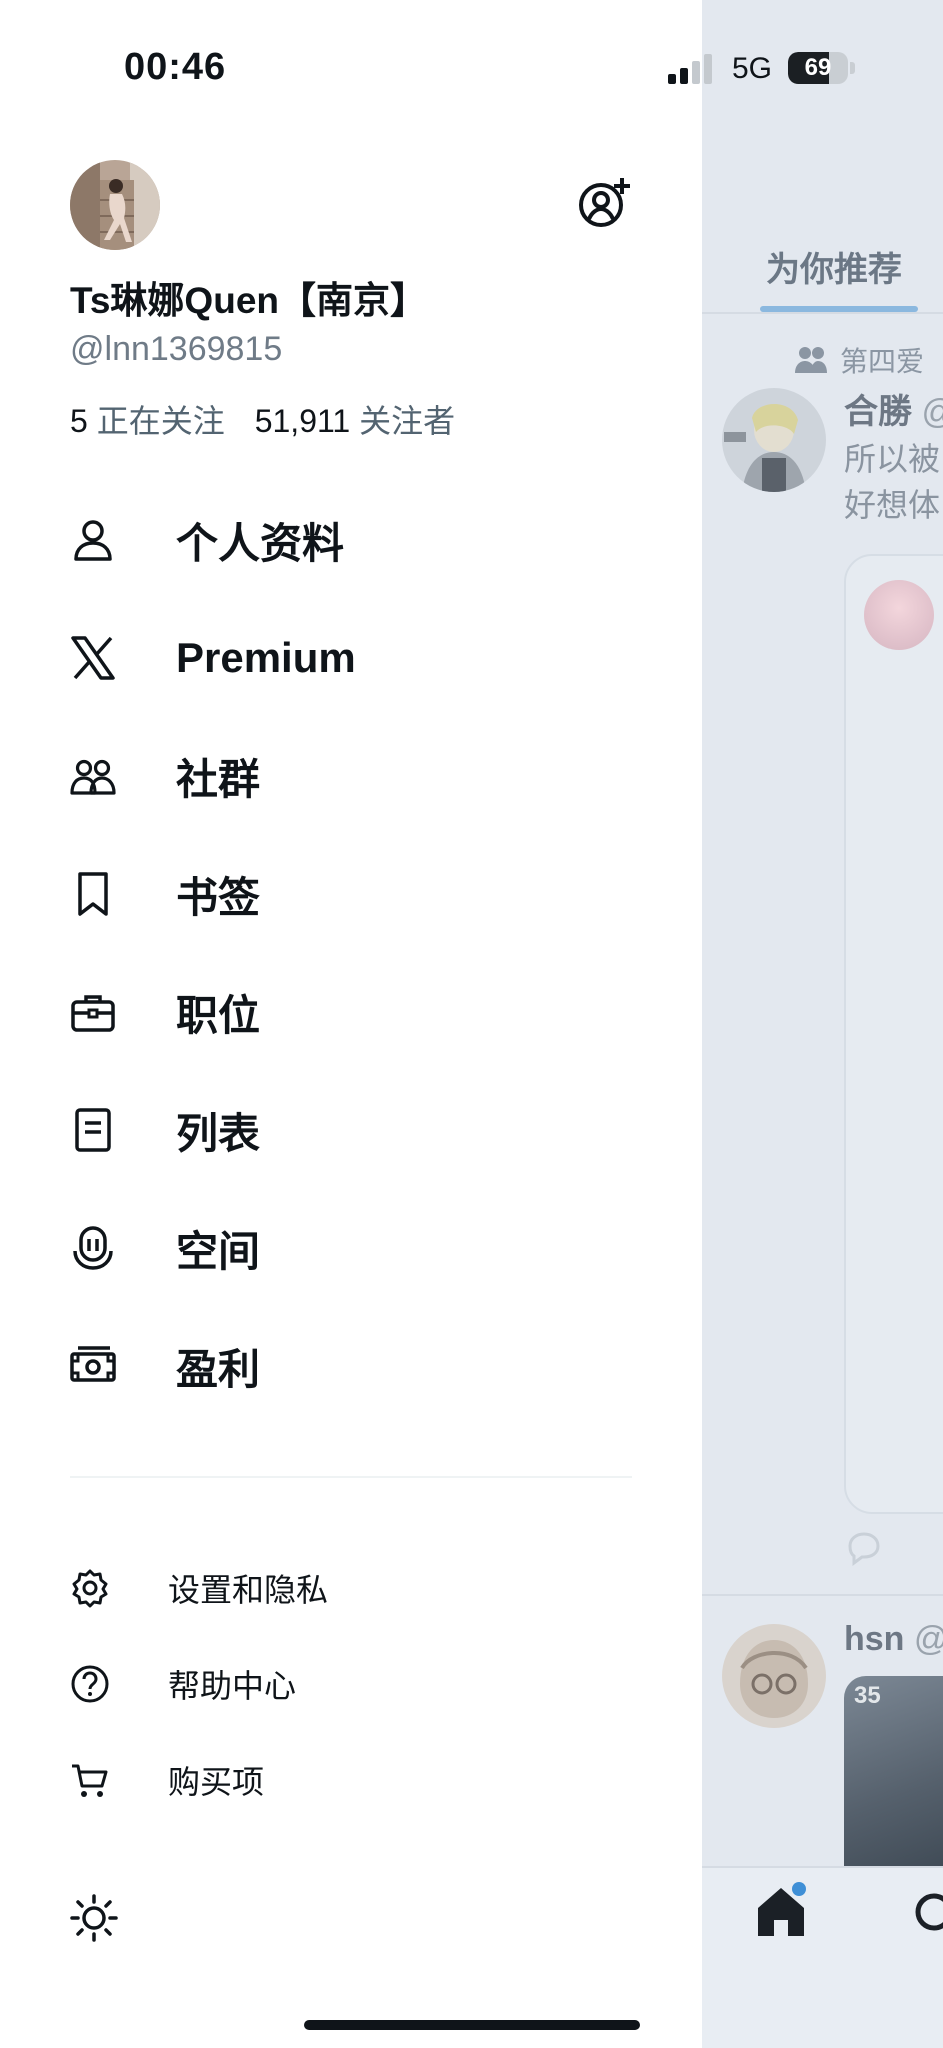 This screenshot has width=943, height=2048. What do you see at coordinates (893, 1034) in the screenshot?
I see `quoted-post-card` at bounding box center [893, 1034].